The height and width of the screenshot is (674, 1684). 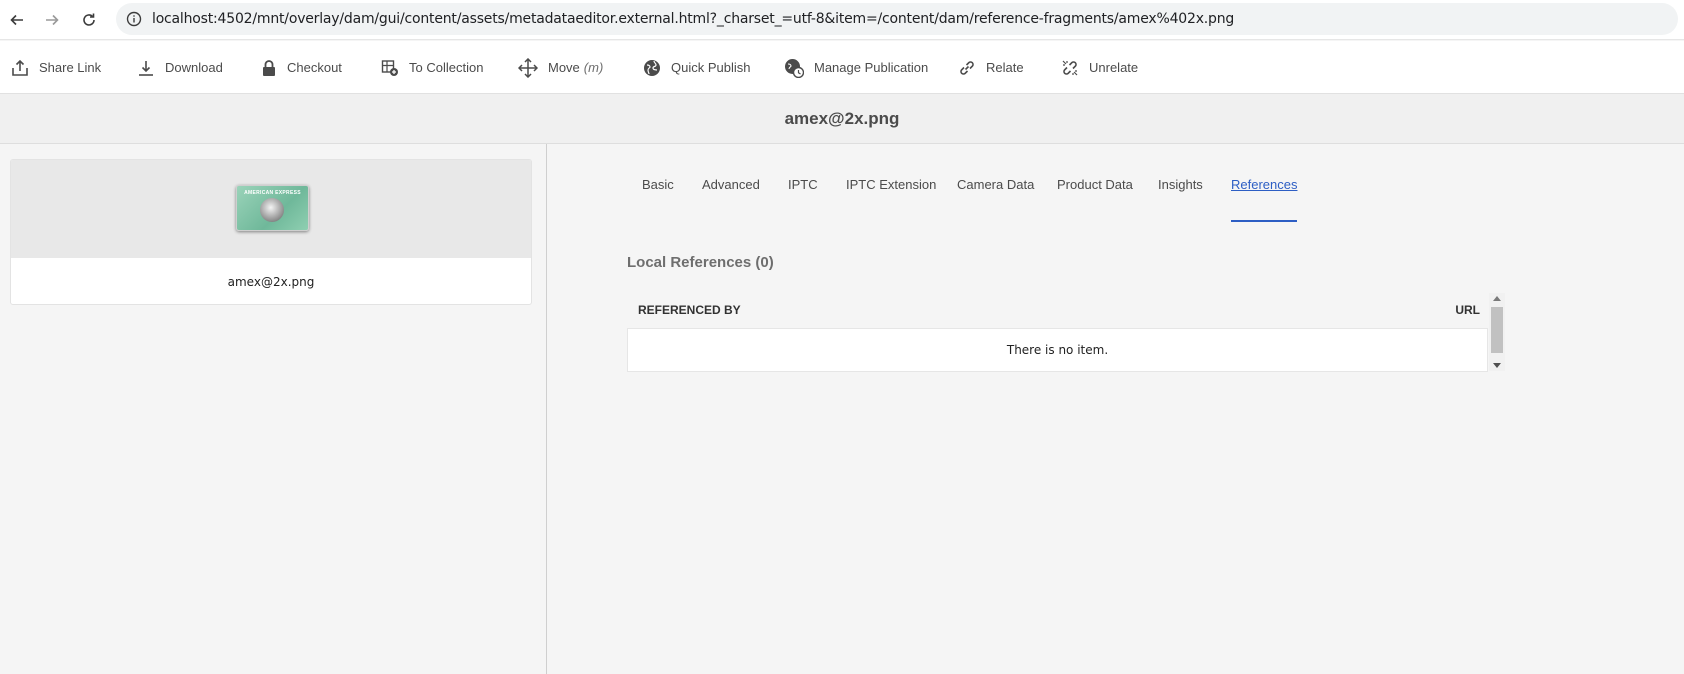 I want to click on empty-state-message: There is no item., so click(x=1057, y=350).